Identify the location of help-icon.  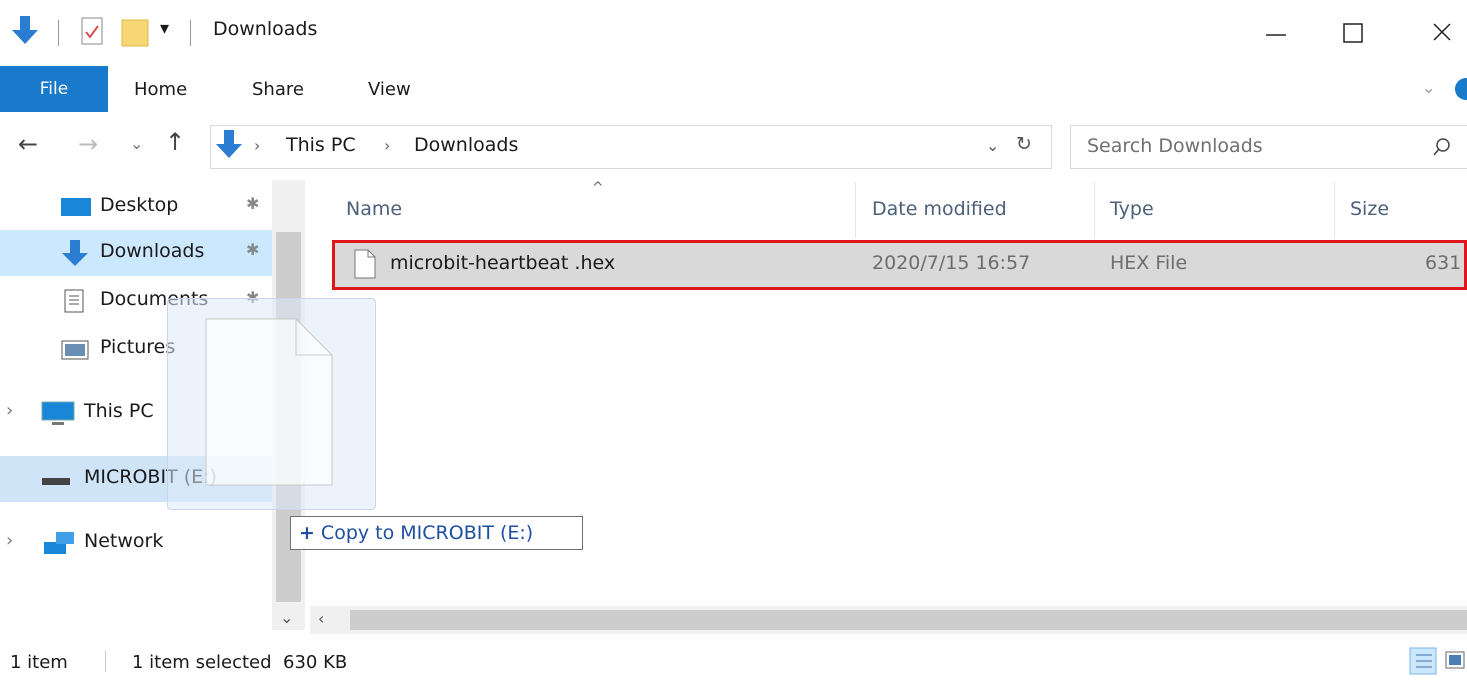
(1459, 89).